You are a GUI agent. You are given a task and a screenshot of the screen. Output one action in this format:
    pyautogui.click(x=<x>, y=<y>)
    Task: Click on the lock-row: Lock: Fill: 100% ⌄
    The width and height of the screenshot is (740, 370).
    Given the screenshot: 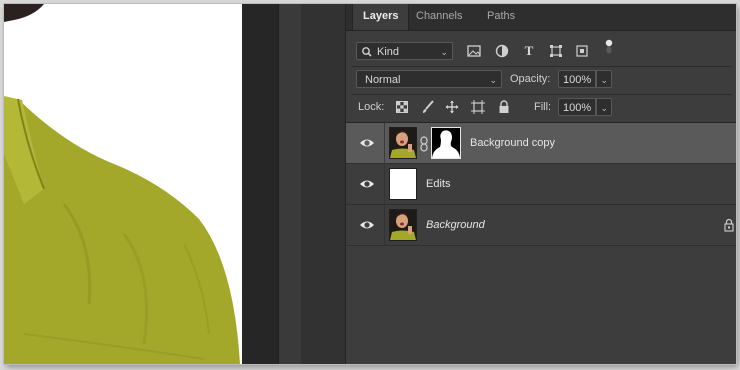 What is the action you would take?
    pyautogui.click(x=541, y=108)
    